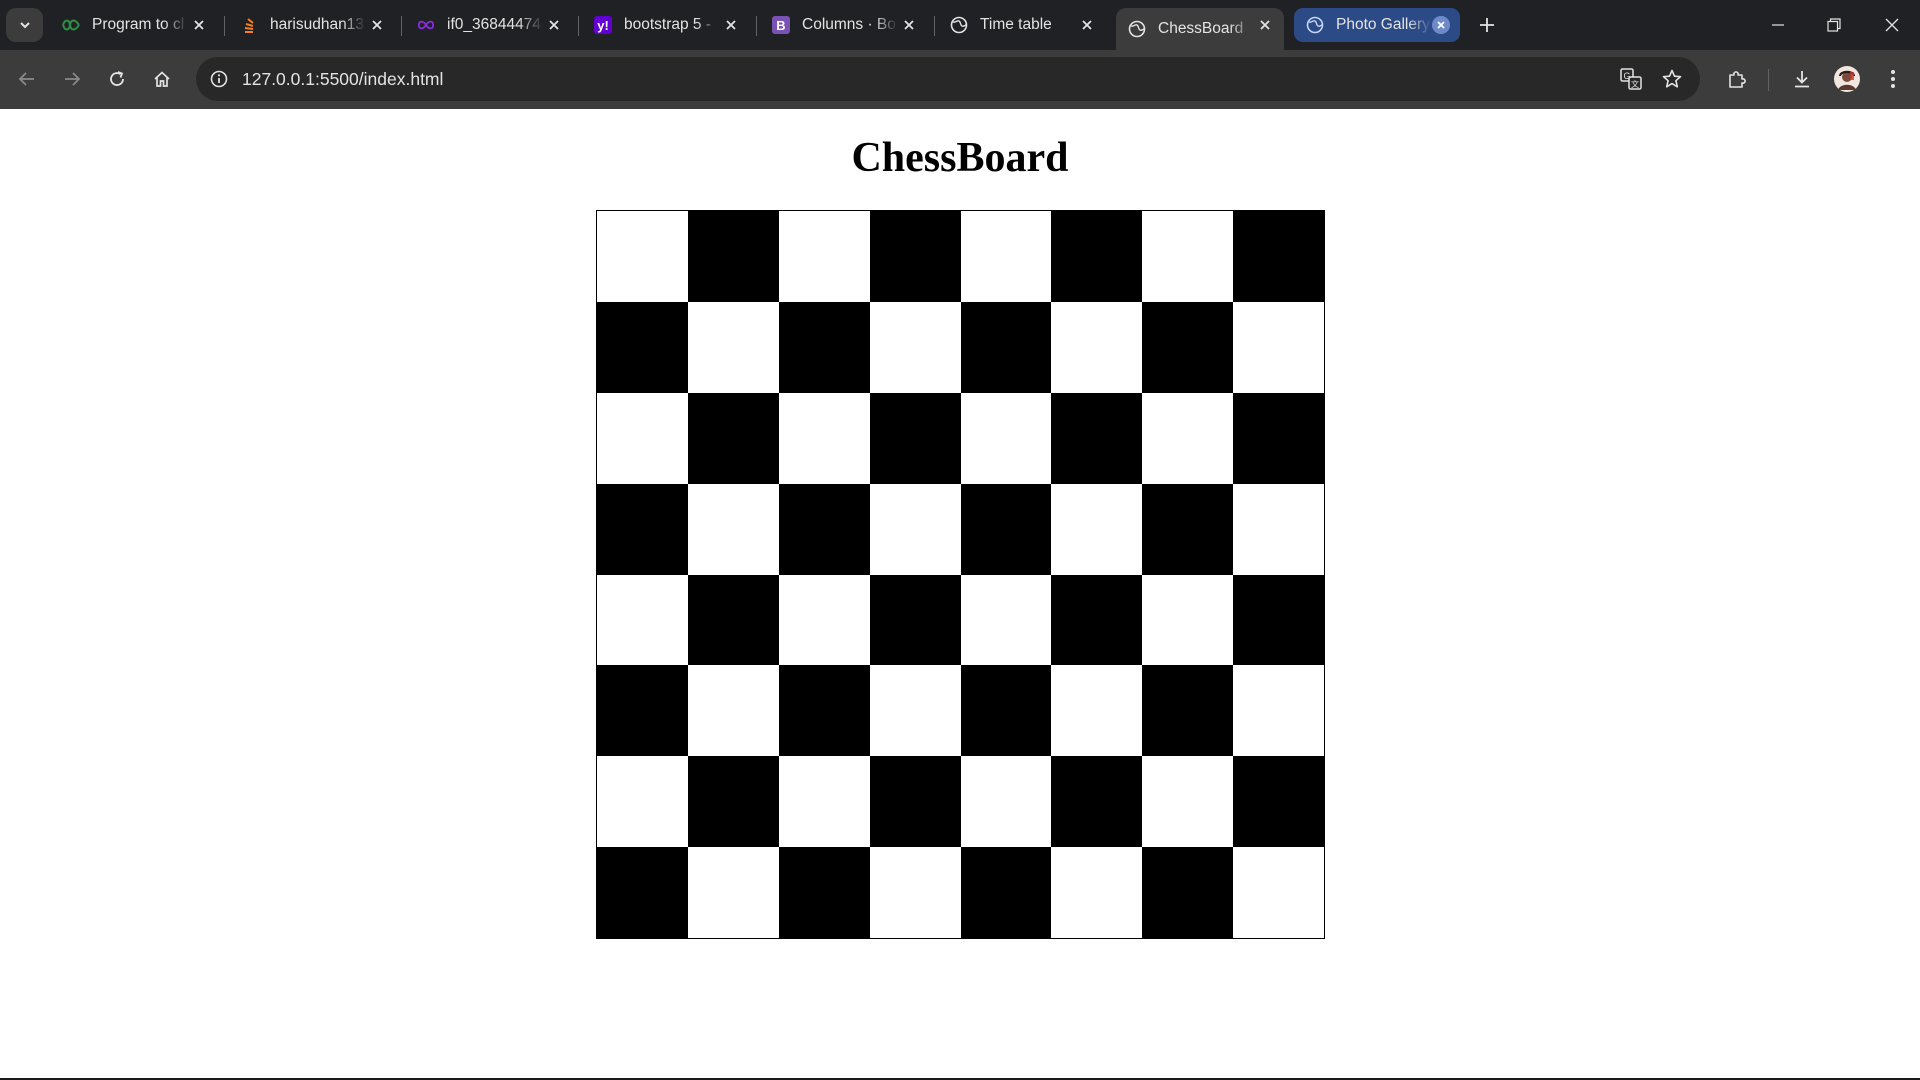  I want to click on chevron-down-icon, so click(25, 25).